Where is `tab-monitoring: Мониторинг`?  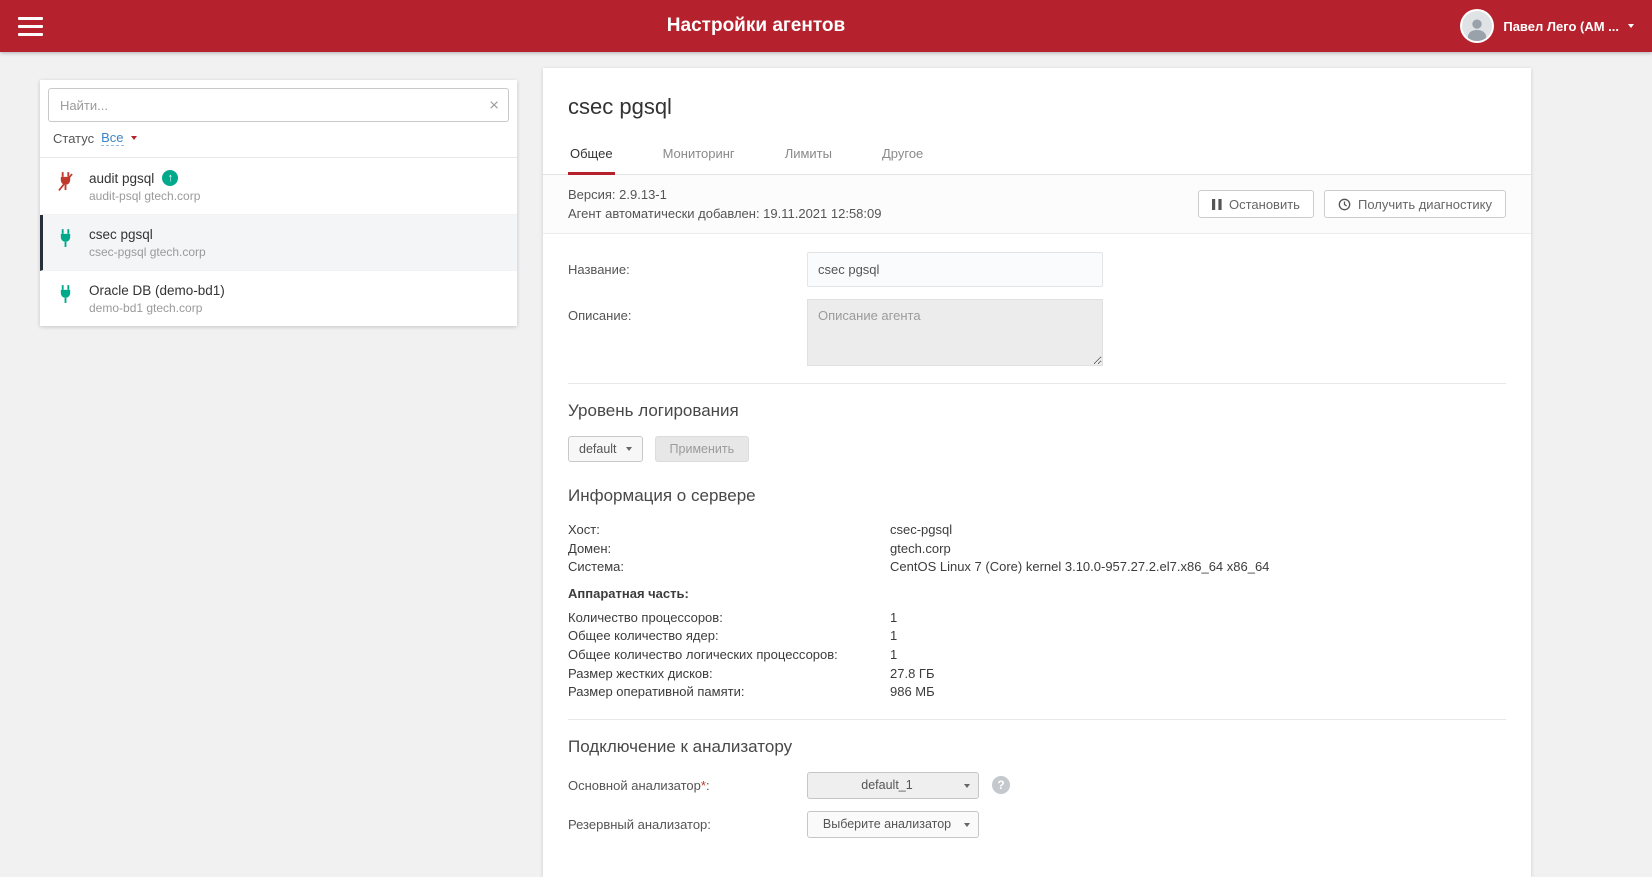 tab-monitoring: Мониторинг is located at coordinates (699, 157).